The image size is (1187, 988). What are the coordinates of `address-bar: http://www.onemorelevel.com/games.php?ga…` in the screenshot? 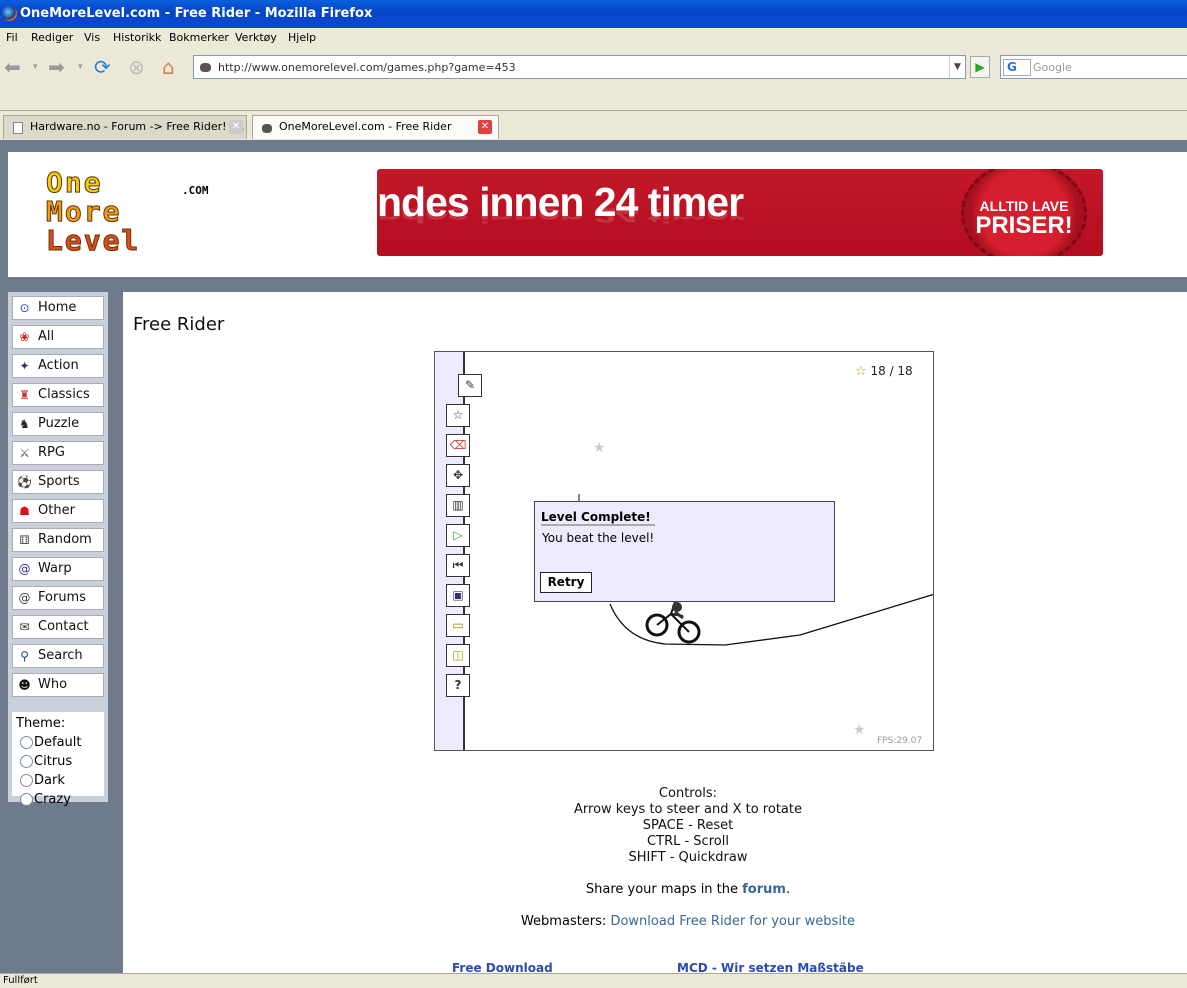 It's located at (579, 67).